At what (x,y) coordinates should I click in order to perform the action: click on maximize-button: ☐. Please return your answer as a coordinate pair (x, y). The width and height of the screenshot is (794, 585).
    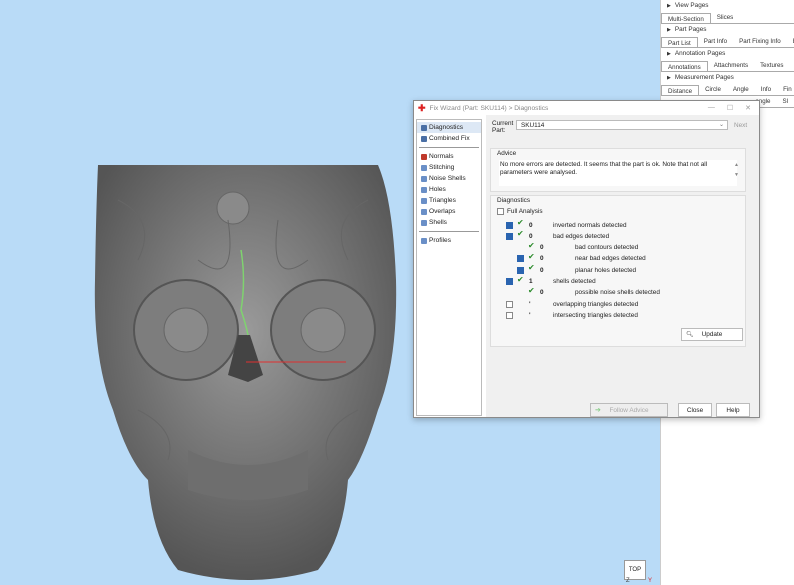
    Looking at the image, I should click on (730, 108).